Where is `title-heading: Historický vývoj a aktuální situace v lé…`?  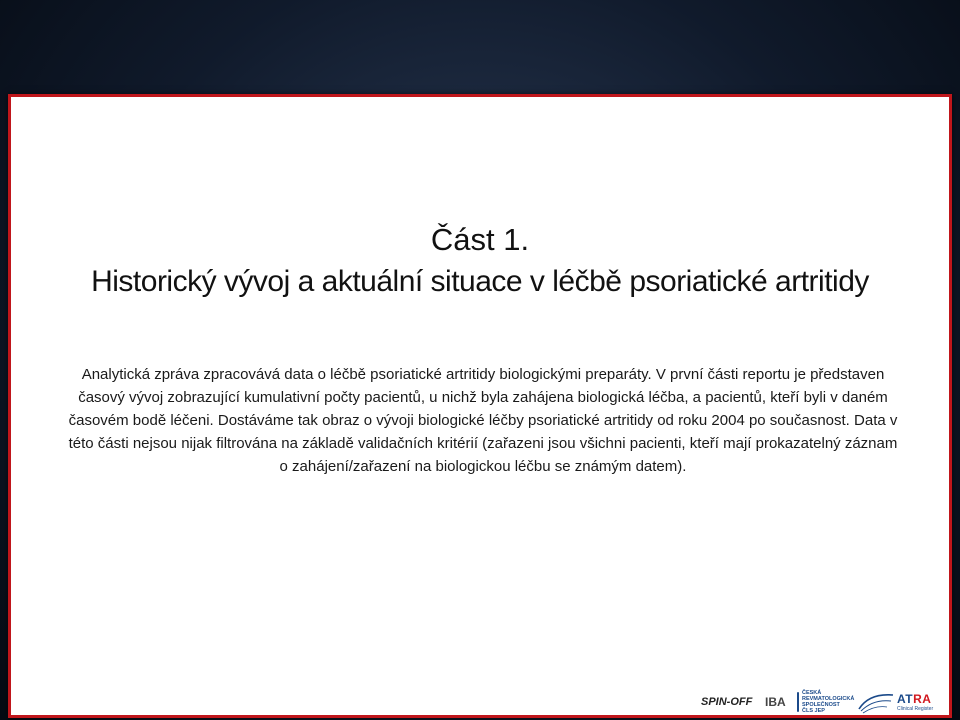 title-heading: Historický vývoj a aktuální situace v lé… is located at coordinates (480, 281).